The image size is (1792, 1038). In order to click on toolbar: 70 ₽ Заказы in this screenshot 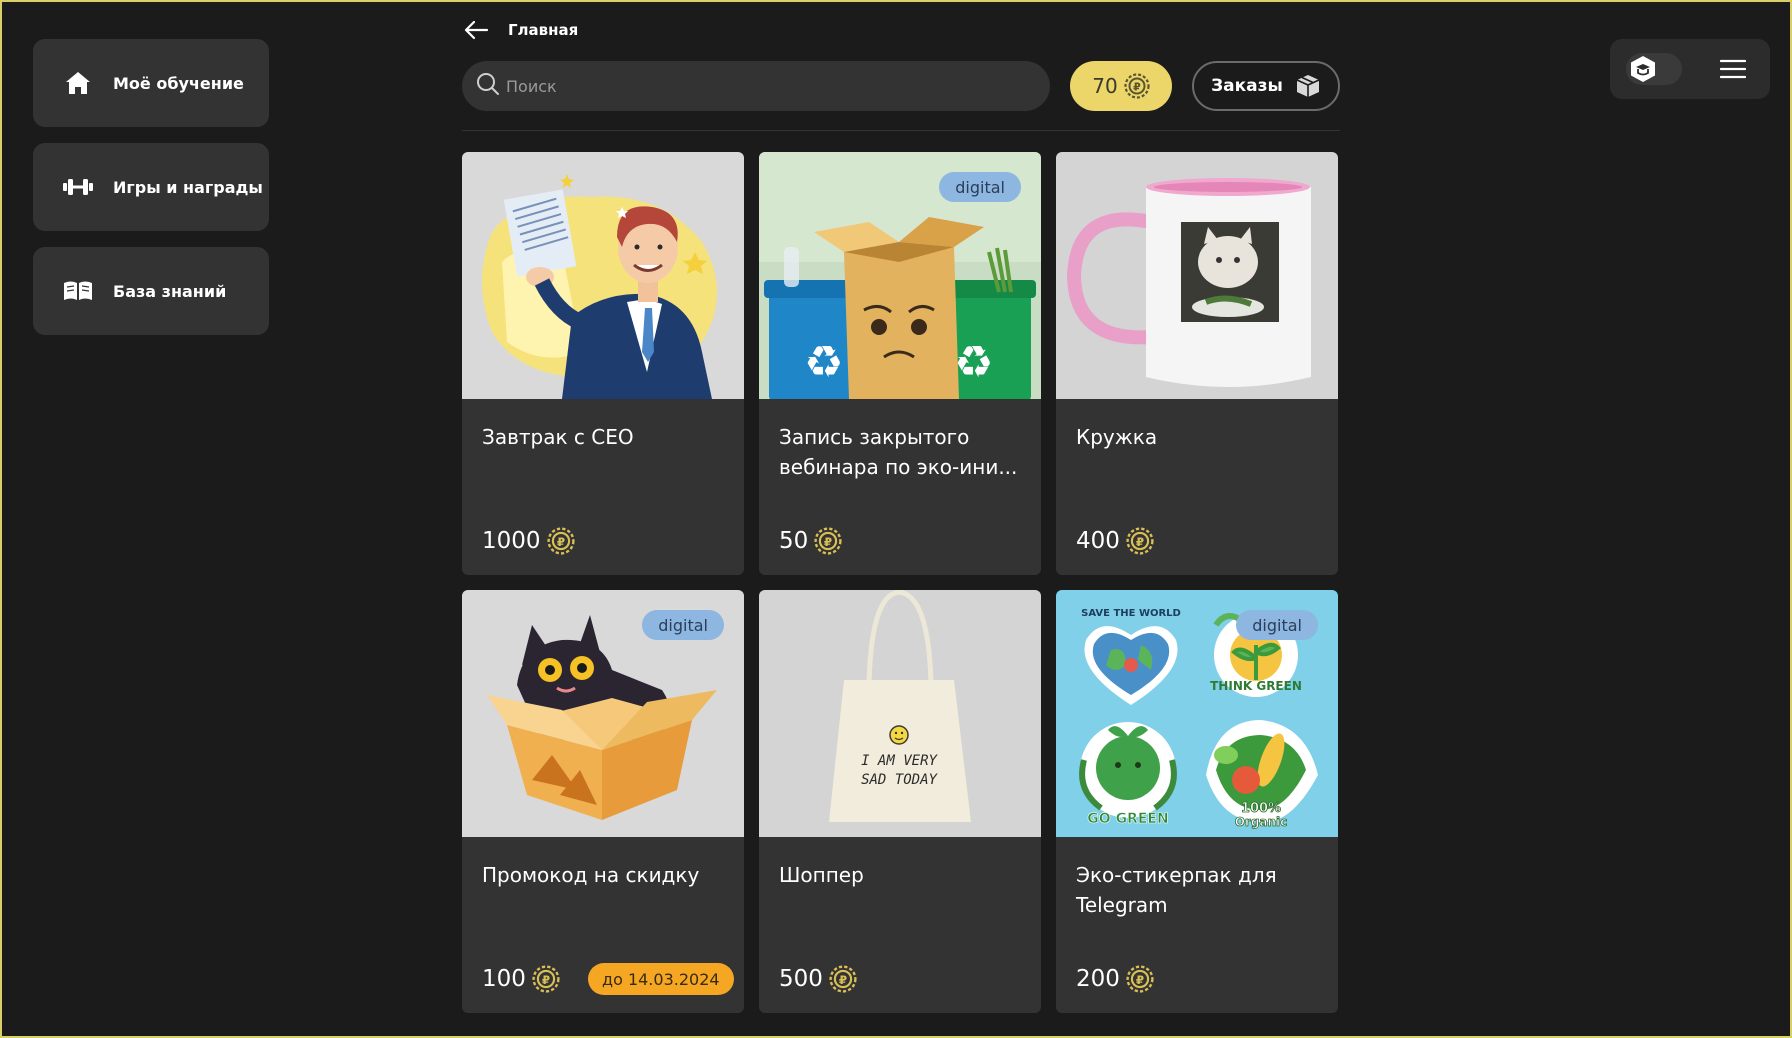, I will do `click(901, 86)`.